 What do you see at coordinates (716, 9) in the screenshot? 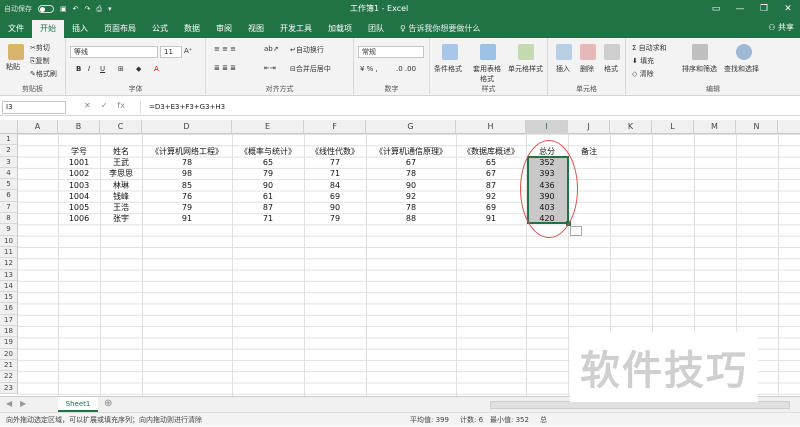
I see `ribbon-display-icon: ▭` at bounding box center [716, 9].